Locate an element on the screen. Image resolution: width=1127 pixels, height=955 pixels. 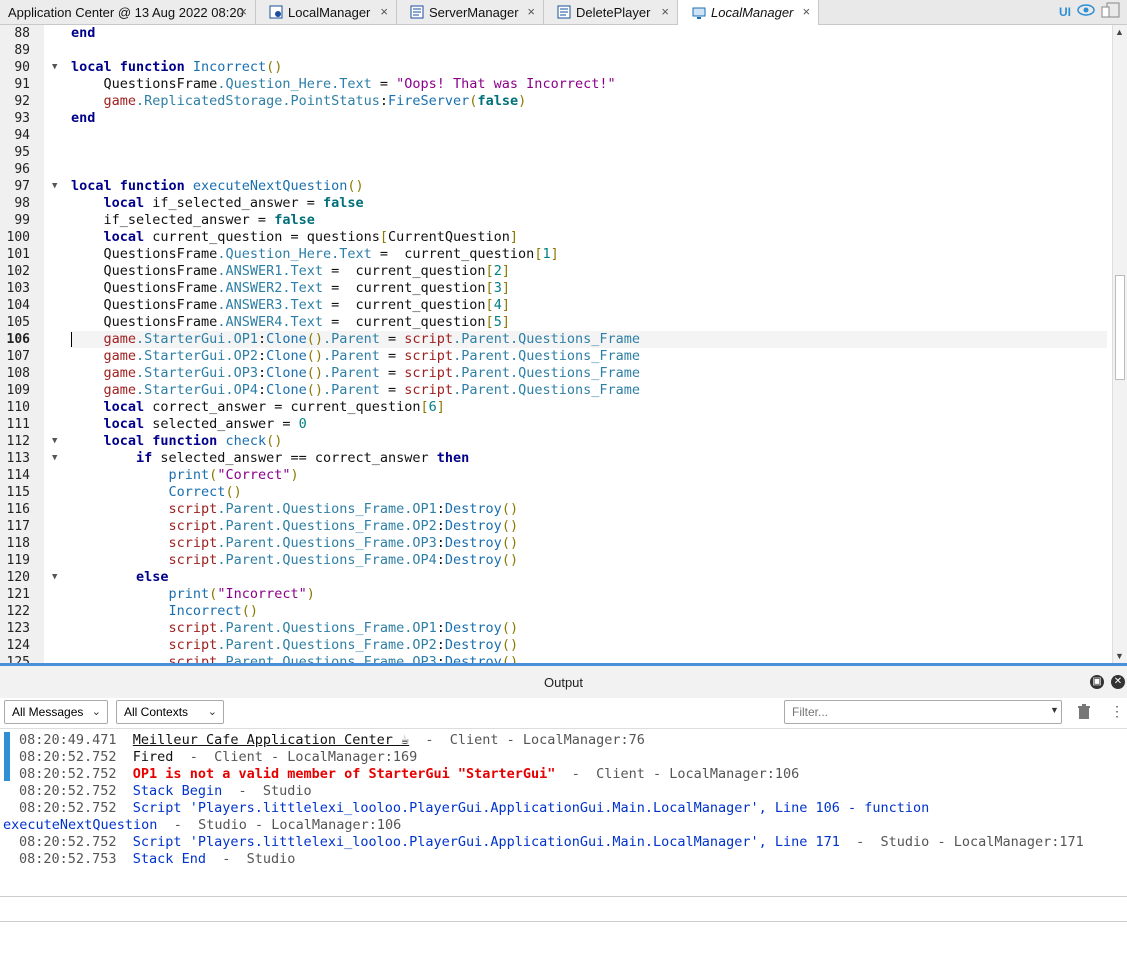
tab-localmanager: LocalManager × is located at coordinates (326, 12).